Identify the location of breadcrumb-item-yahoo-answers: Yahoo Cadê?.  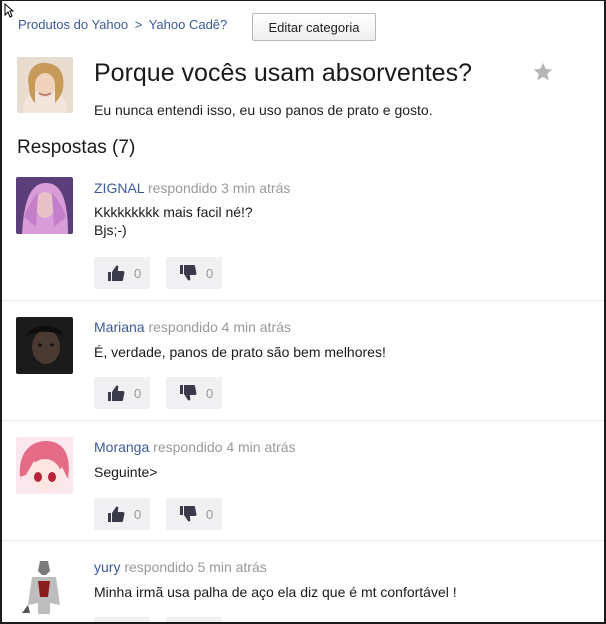
(188, 24).